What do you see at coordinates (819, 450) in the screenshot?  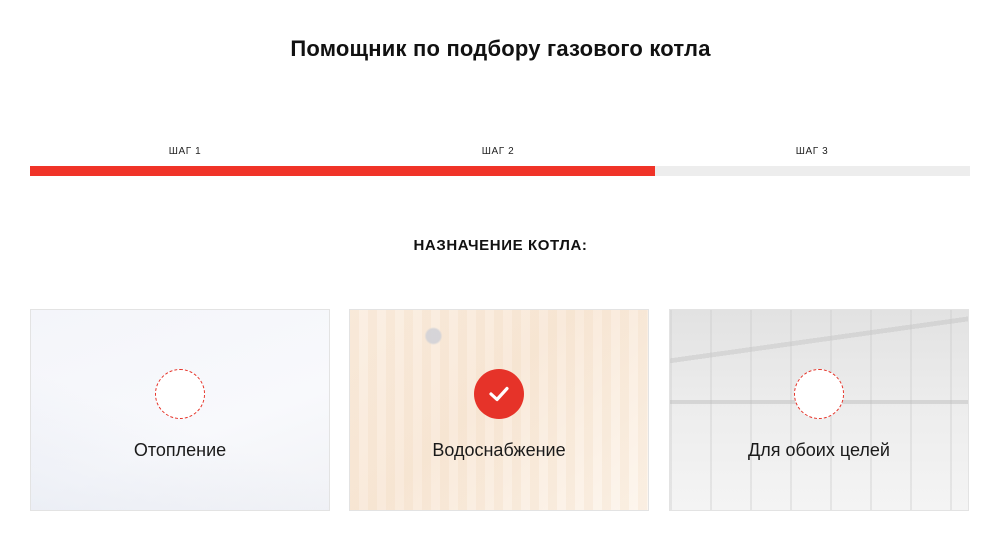 I see `option-label: Для обоих целей` at bounding box center [819, 450].